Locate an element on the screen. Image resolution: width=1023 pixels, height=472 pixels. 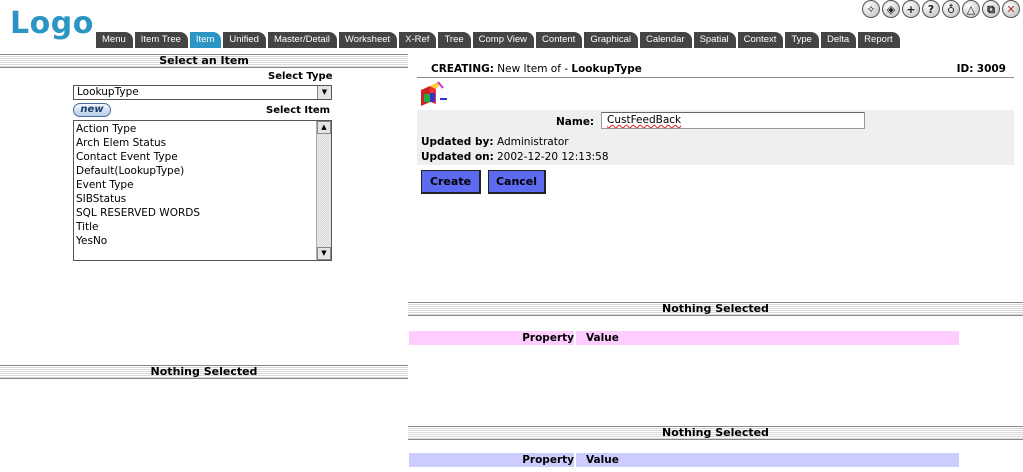
property-label-1: Property is located at coordinates (548, 338).